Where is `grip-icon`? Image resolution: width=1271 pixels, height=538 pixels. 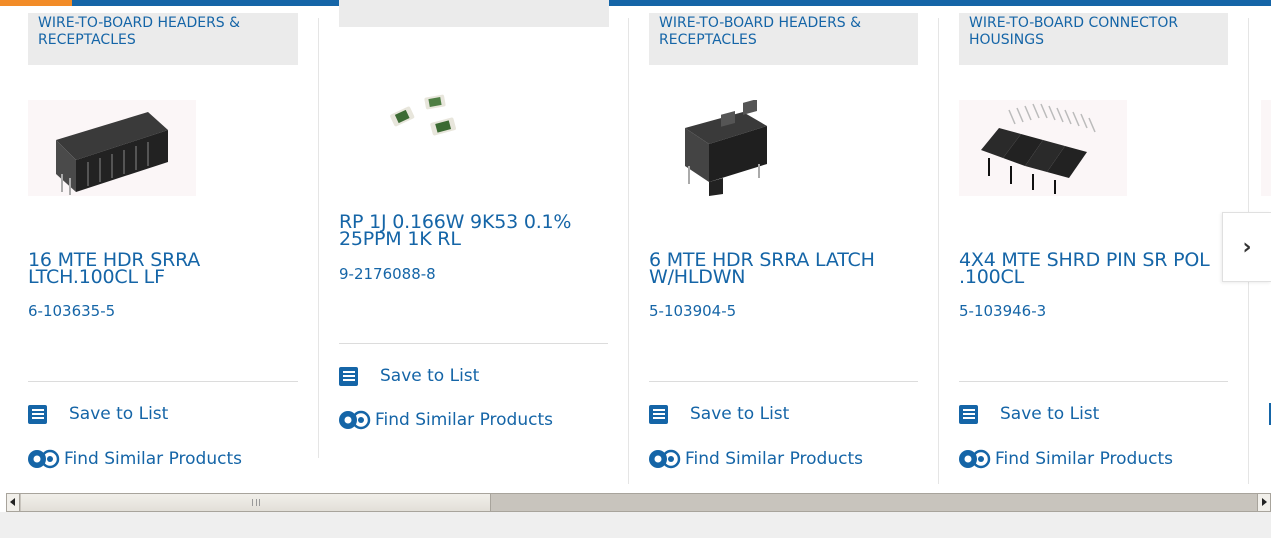 grip-icon is located at coordinates (255, 502).